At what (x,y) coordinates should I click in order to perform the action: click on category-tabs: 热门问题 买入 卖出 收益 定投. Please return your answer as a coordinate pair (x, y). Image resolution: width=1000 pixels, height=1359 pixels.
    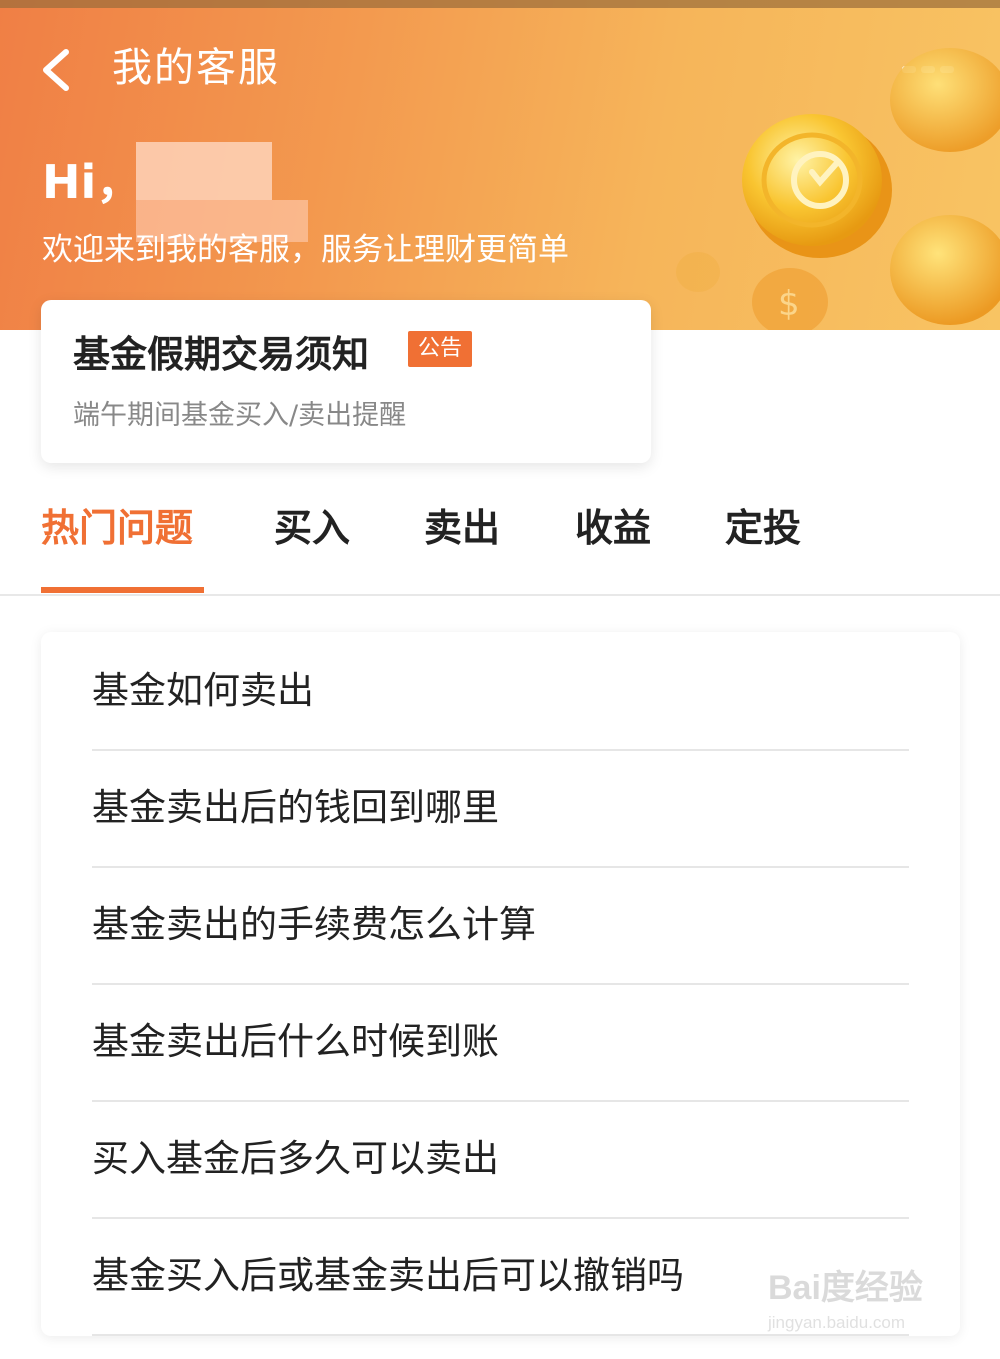
    Looking at the image, I should click on (500, 543).